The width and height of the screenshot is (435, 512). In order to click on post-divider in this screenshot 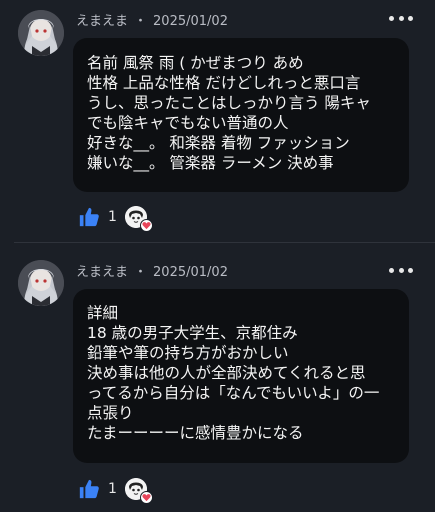, I will do `click(224, 242)`.